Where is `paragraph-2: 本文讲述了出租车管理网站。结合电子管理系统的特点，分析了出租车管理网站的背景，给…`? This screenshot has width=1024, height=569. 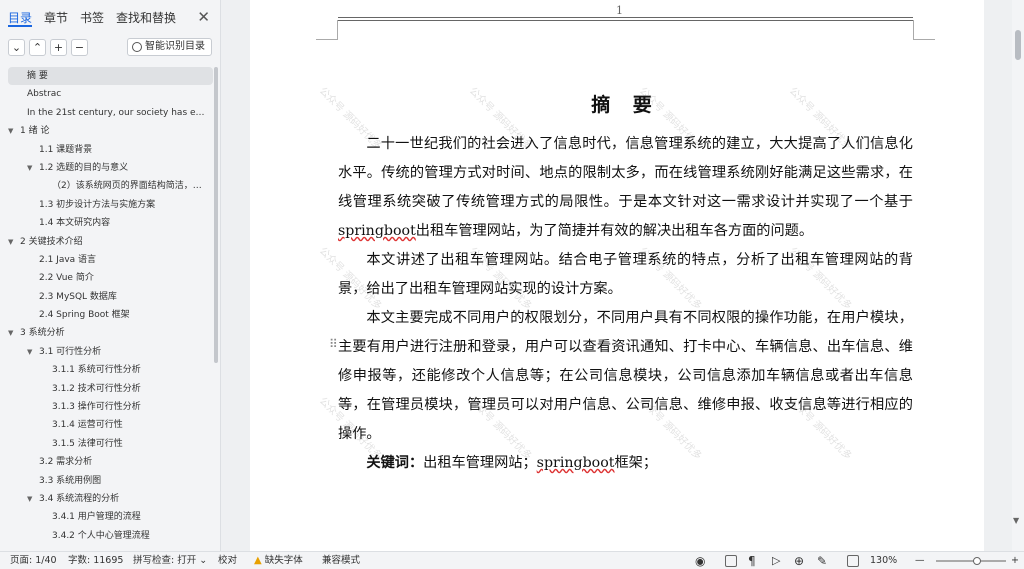 paragraph-2: 本文讲述了出租车管理网站。结合电子管理系统的特点，分析了出租车管理网站的背景，给… is located at coordinates (625, 274).